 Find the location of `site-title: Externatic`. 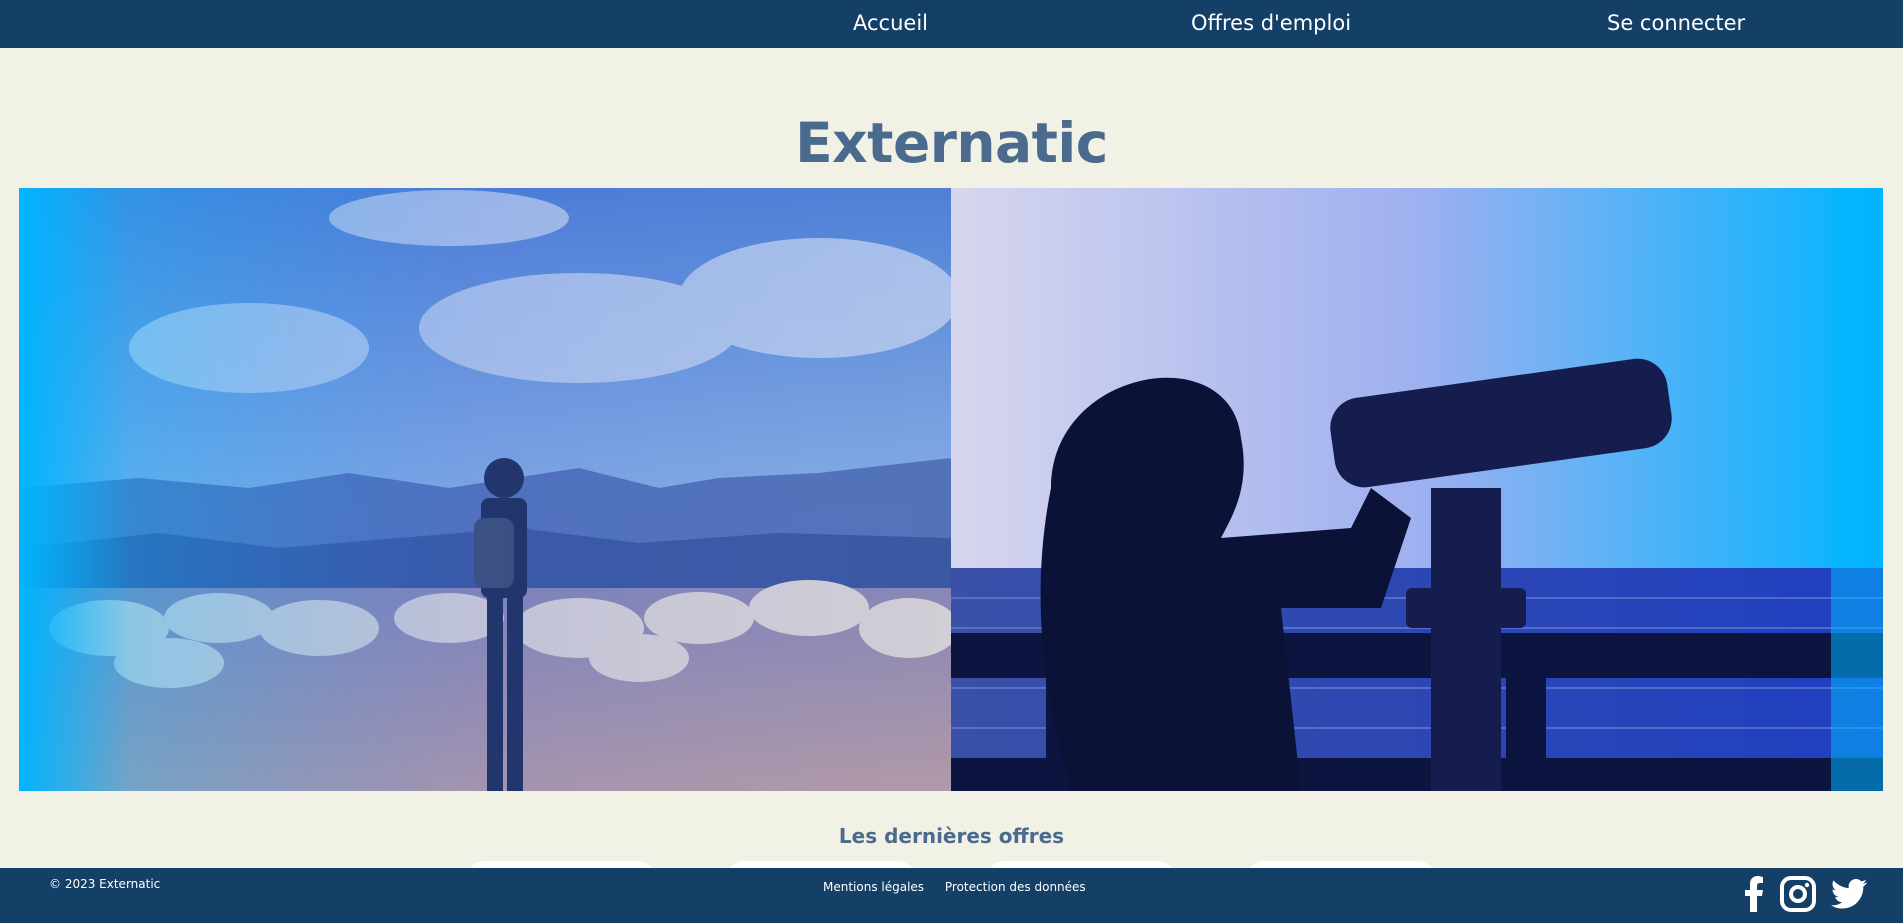

site-title: Externatic is located at coordinates (951, 143).